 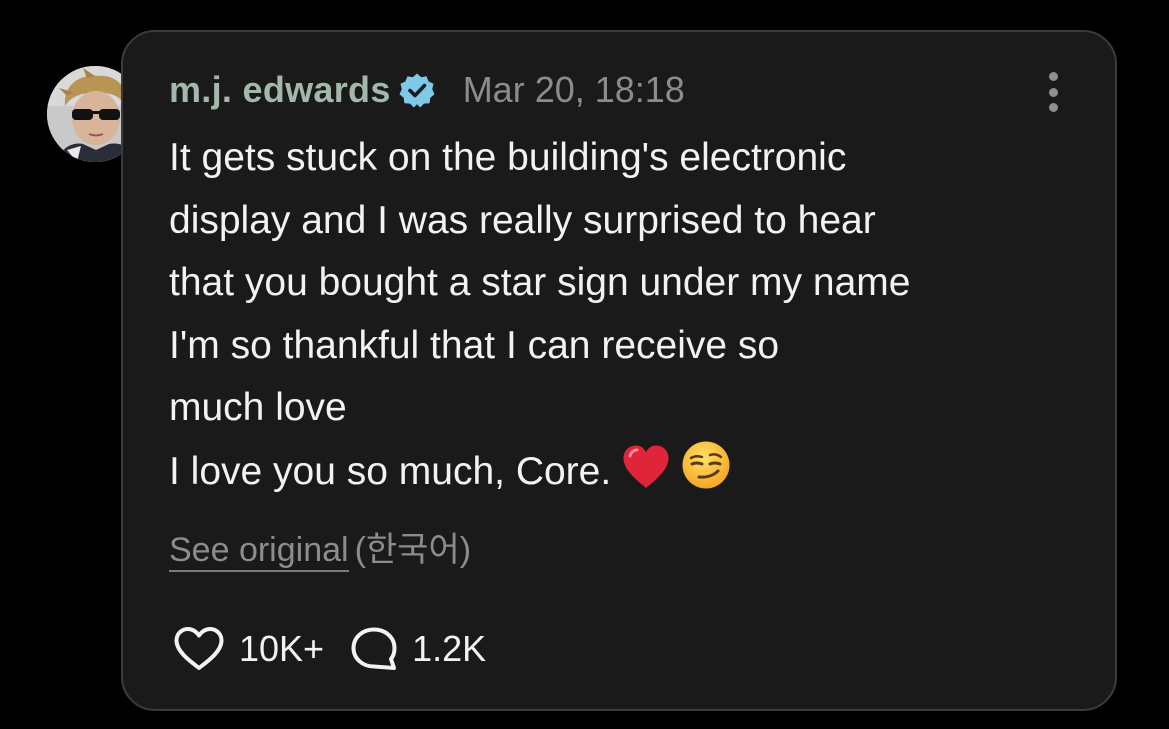 What do you see at coordinates (329, 649) in the screenshot?
I see `post-actions: 10K+ 1.2K` at bounding box center [329, 649].